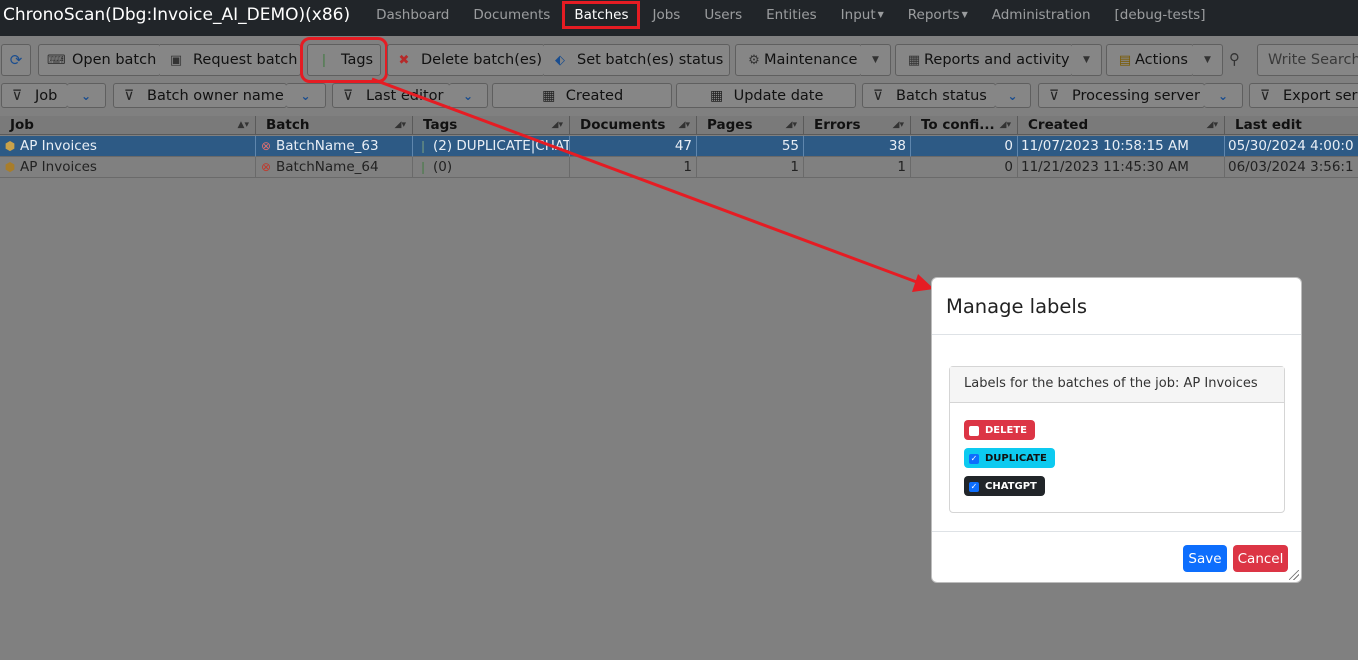  What do you see at coordinates (999, 430) in the screenshot?
I see `label-delete-toggle: DELETE` at bounding box center [999, 430].